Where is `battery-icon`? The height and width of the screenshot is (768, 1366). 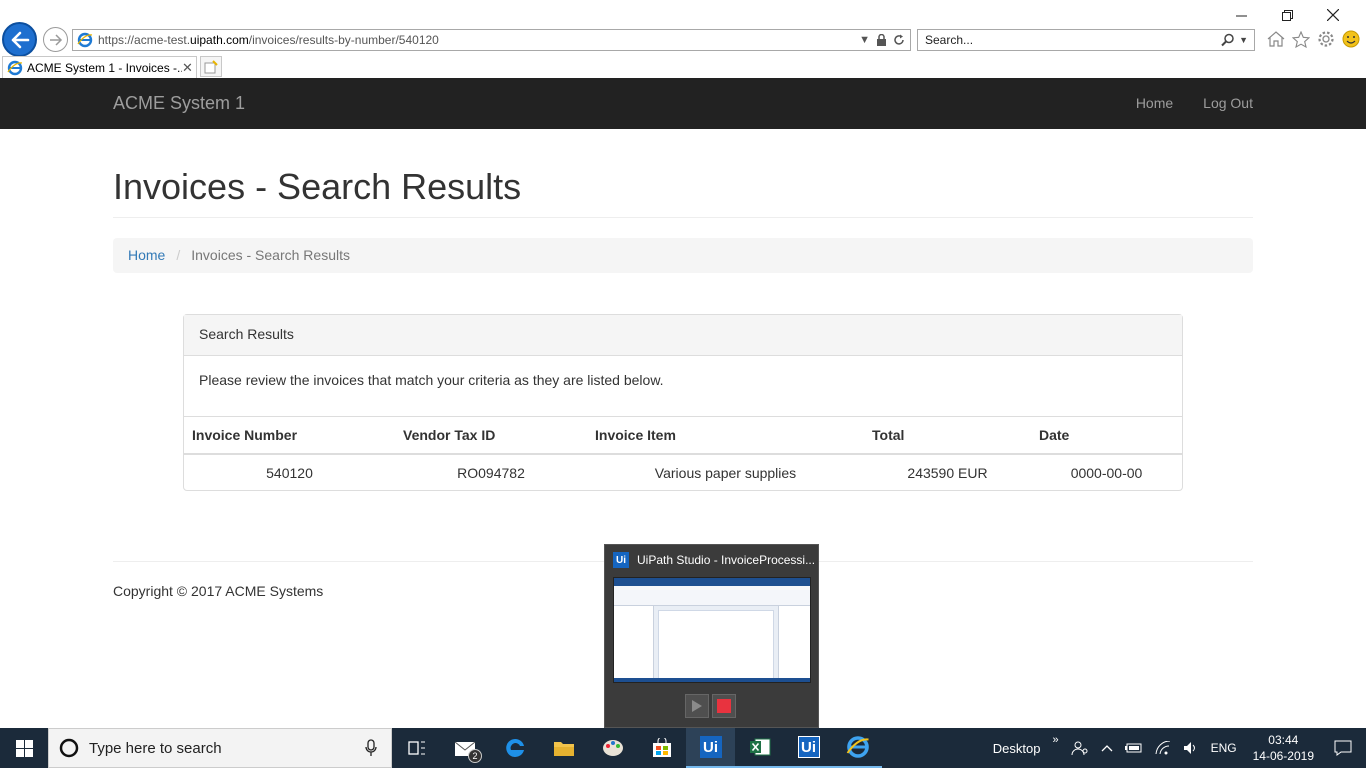
battery-icon is located at coordinates (1134, 748).